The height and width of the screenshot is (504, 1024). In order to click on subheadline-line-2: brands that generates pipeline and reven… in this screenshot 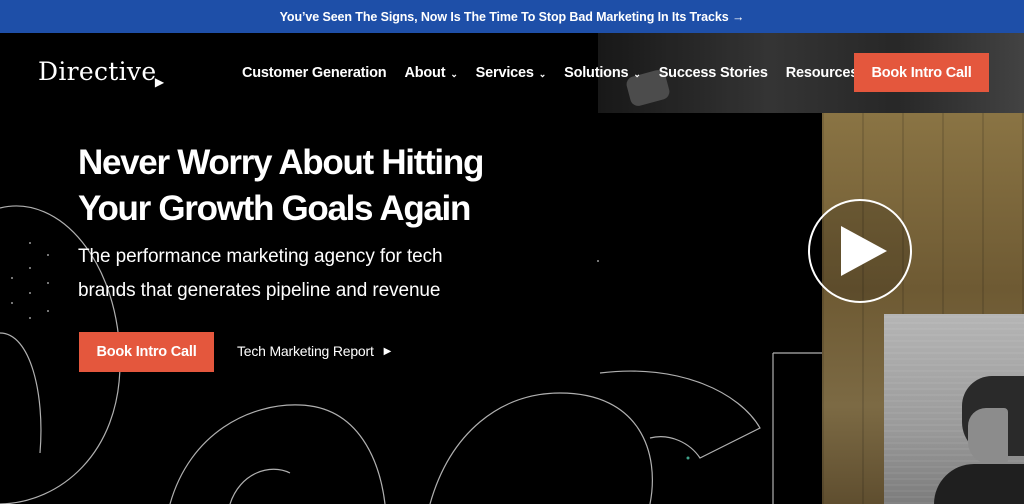, I will do `click(259, 290)`.